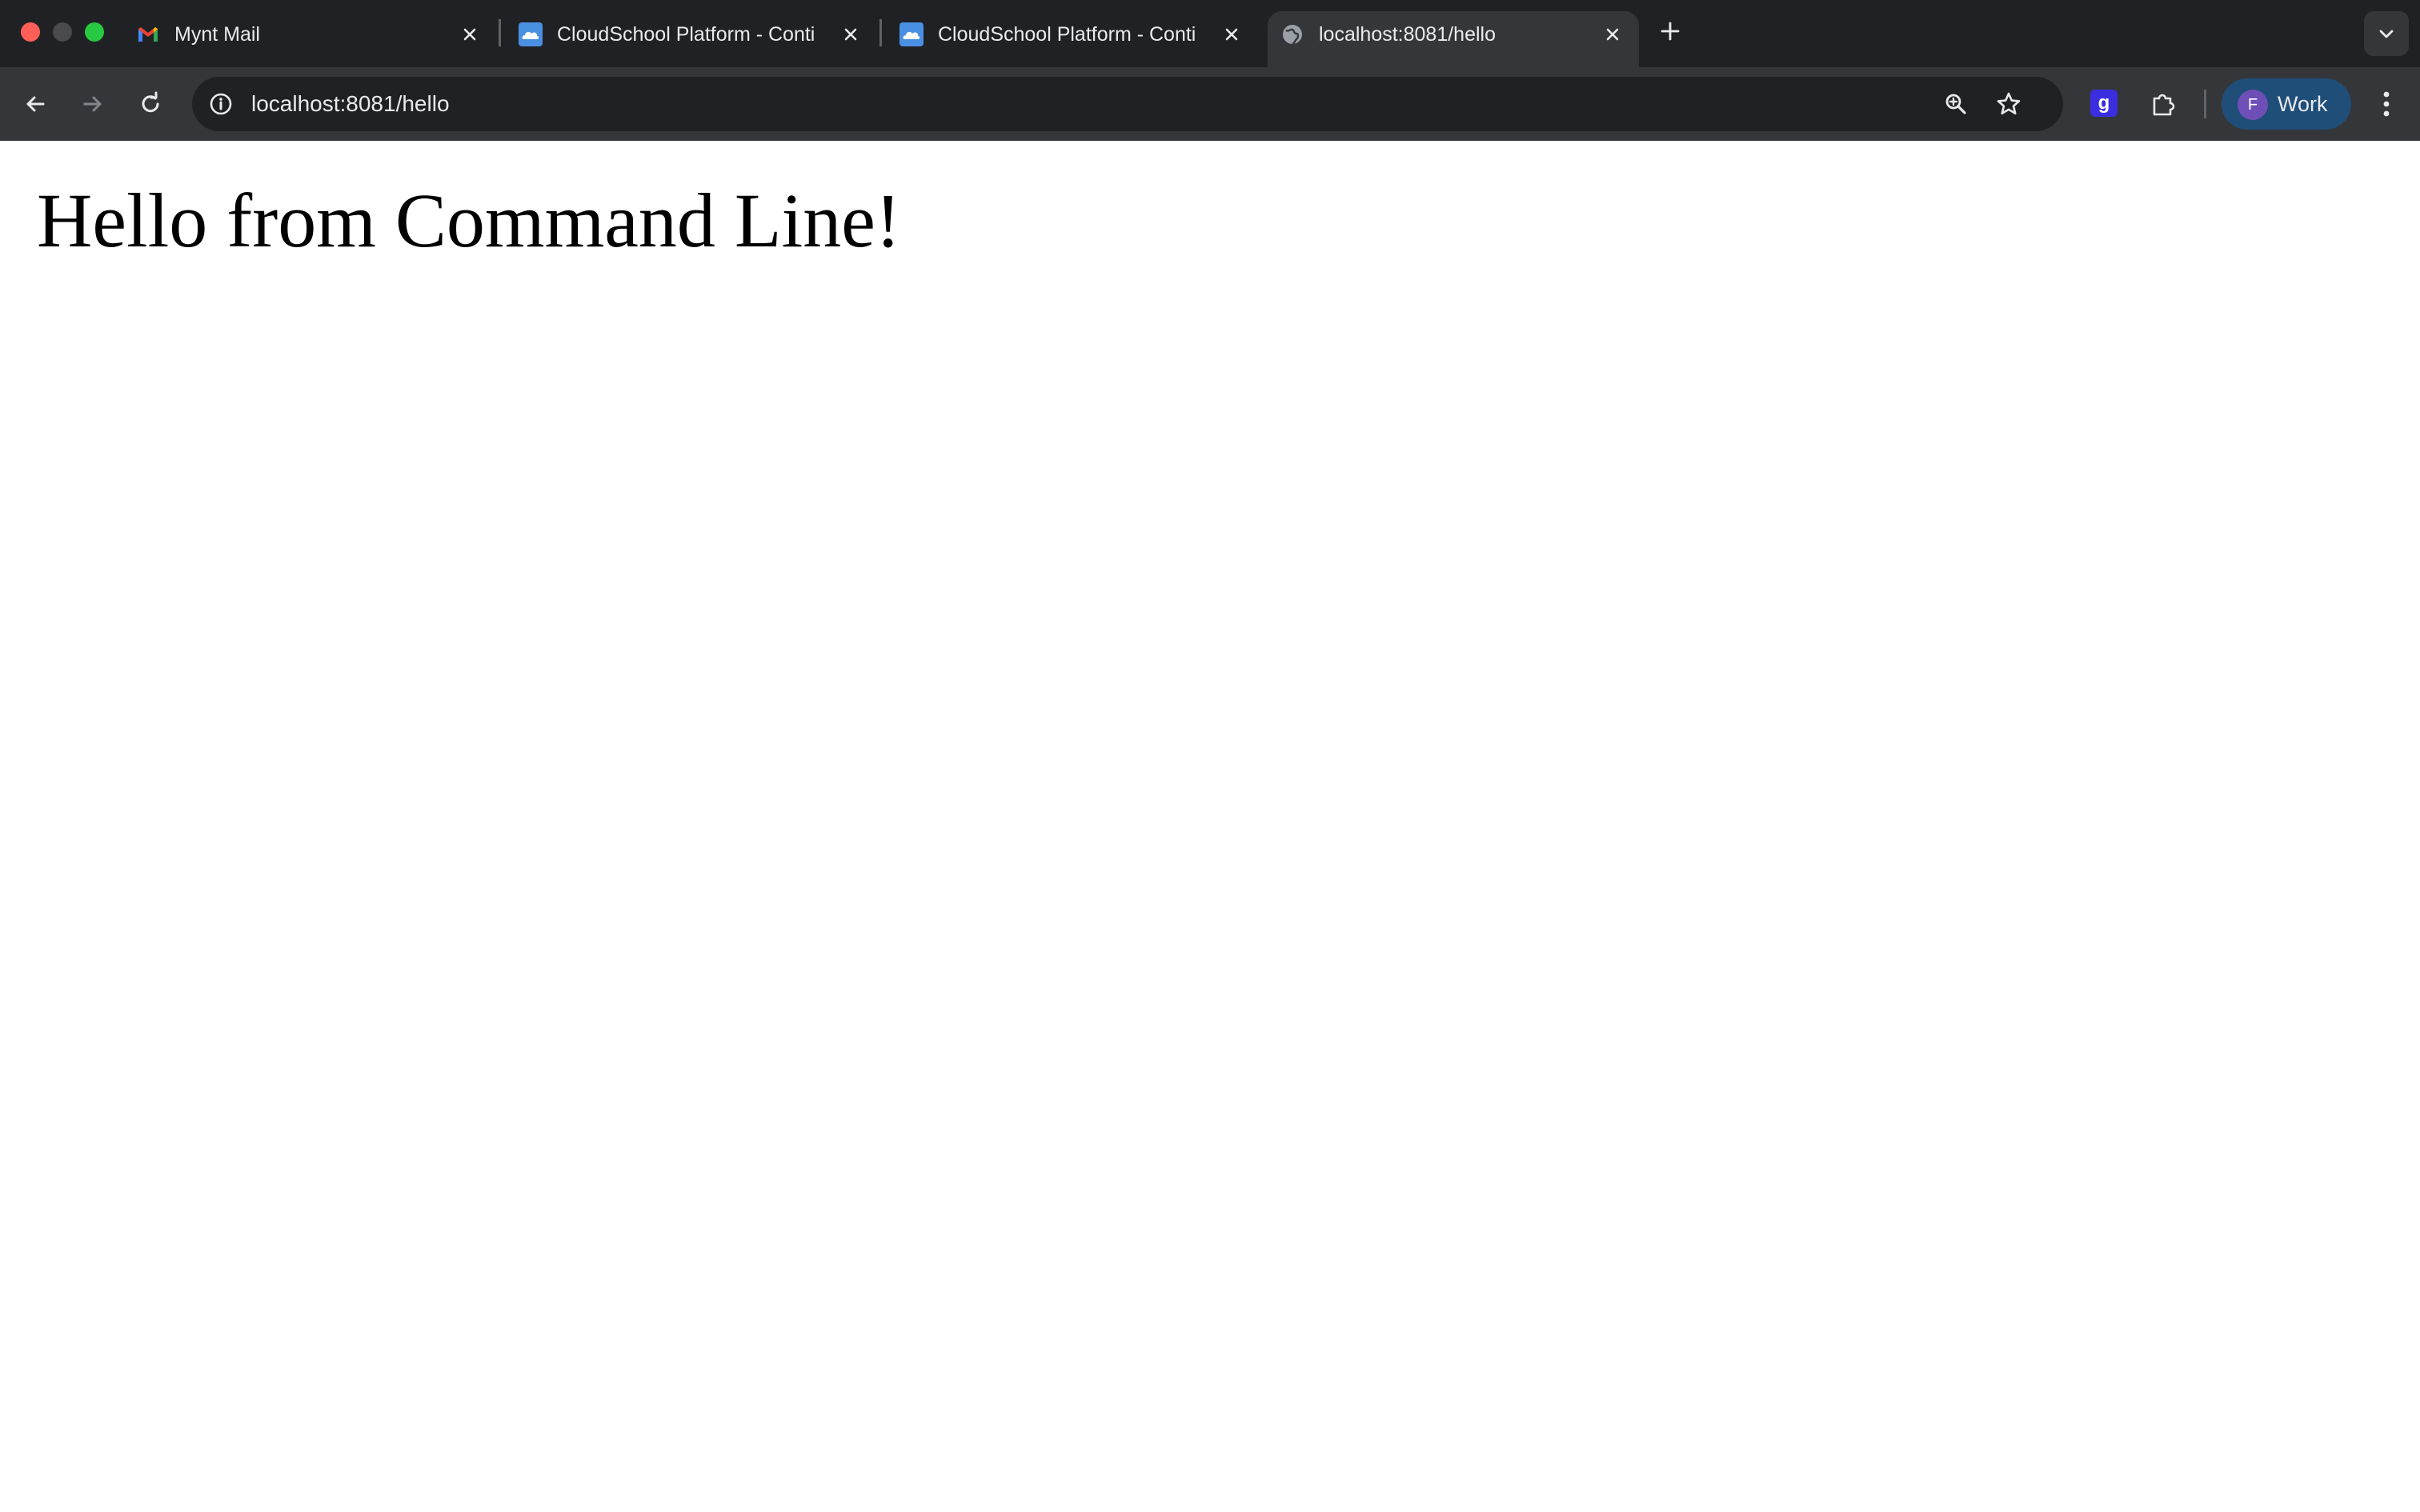 The image size is (2420, 1512). Describe the element at coordinates (62, 32) in the screenshot. I see `window-minimize-button` at that location.